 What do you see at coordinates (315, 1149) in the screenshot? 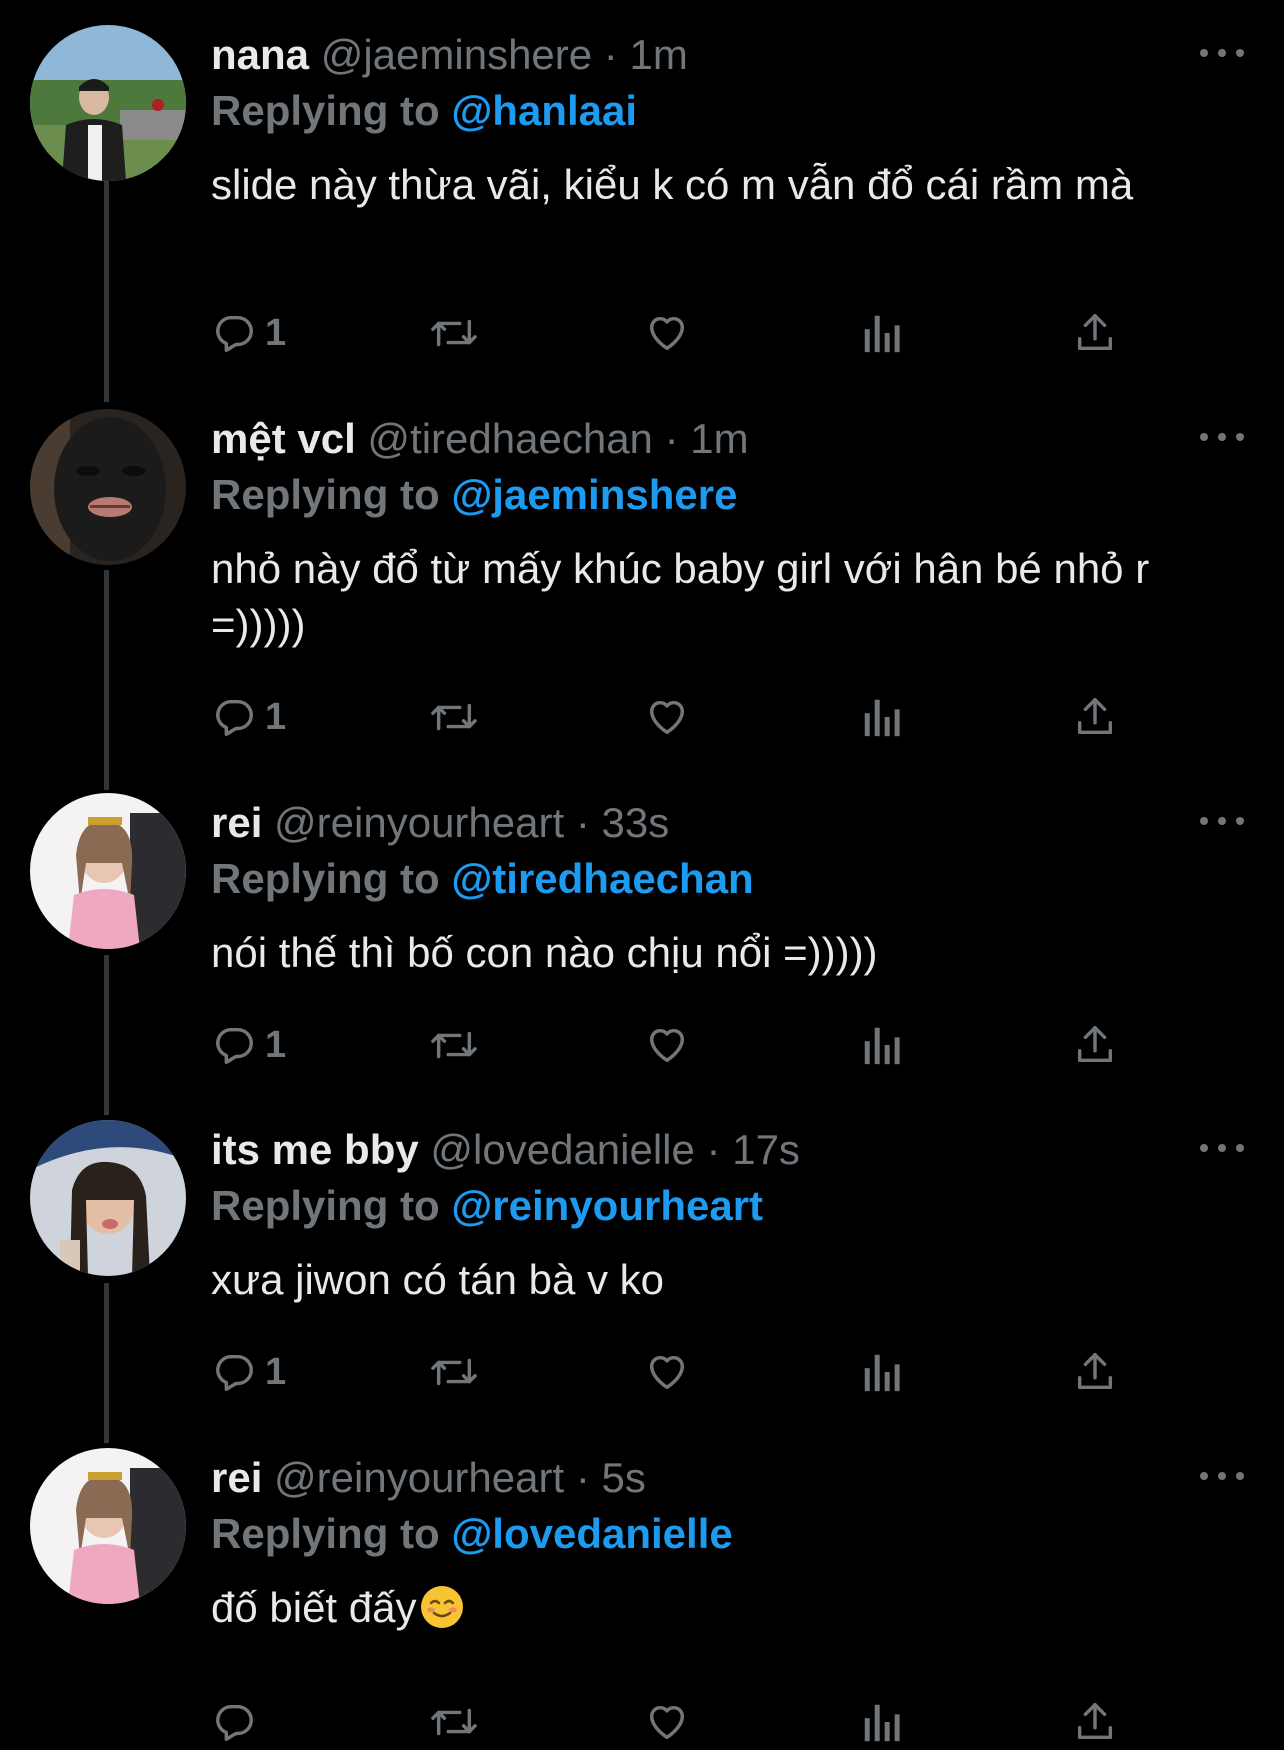
I see `display-name: its me bby` at bounding box center [315, 1149].